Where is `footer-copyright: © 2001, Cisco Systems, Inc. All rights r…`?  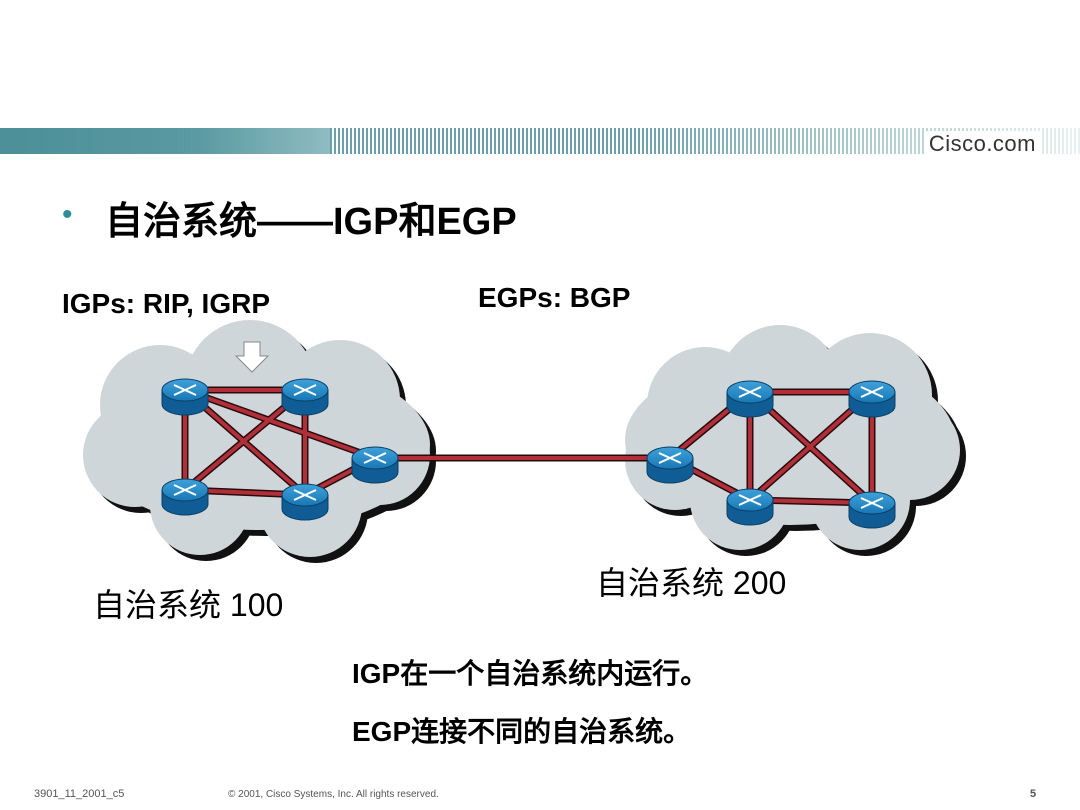 footer-copyright: © 2001, Cisco Systems, Inc. All rights r… is located at coordinates (333, 794).